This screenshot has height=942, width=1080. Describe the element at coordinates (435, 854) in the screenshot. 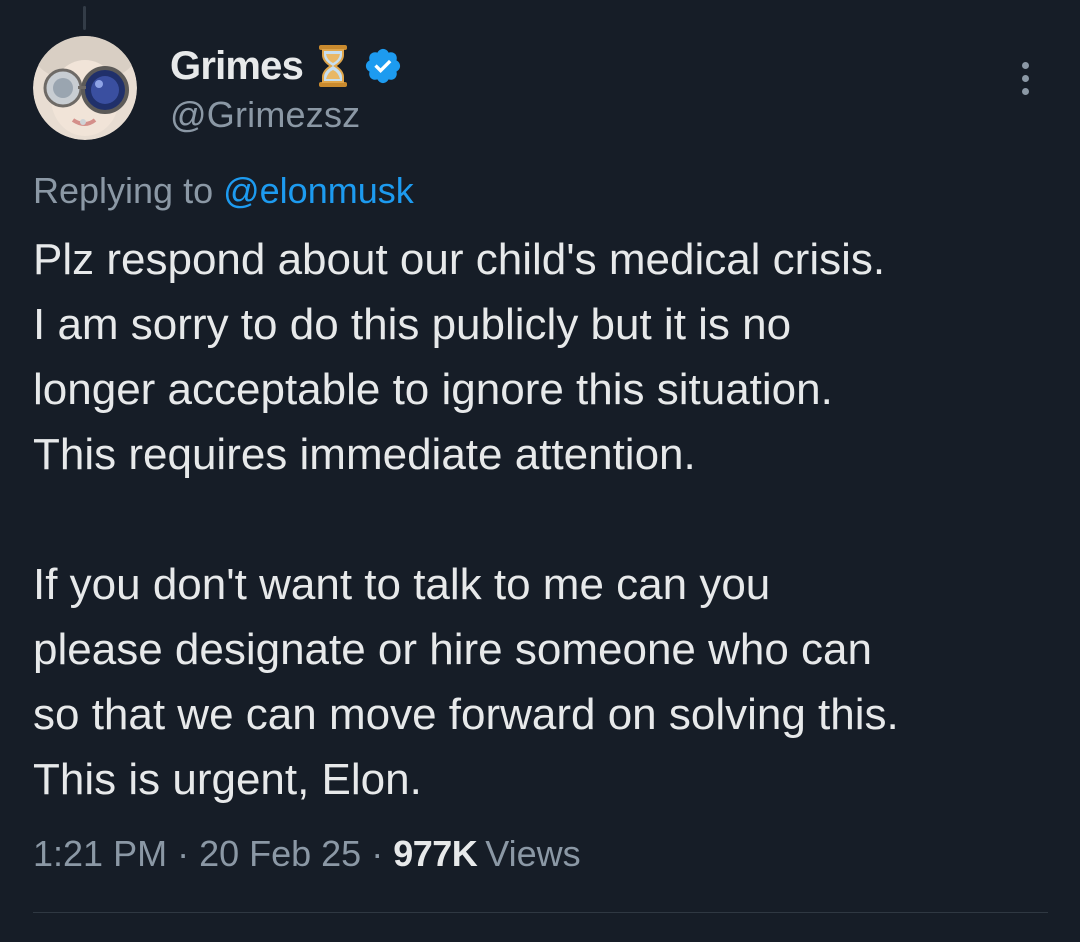

I see `views-count: 977K` at that location.